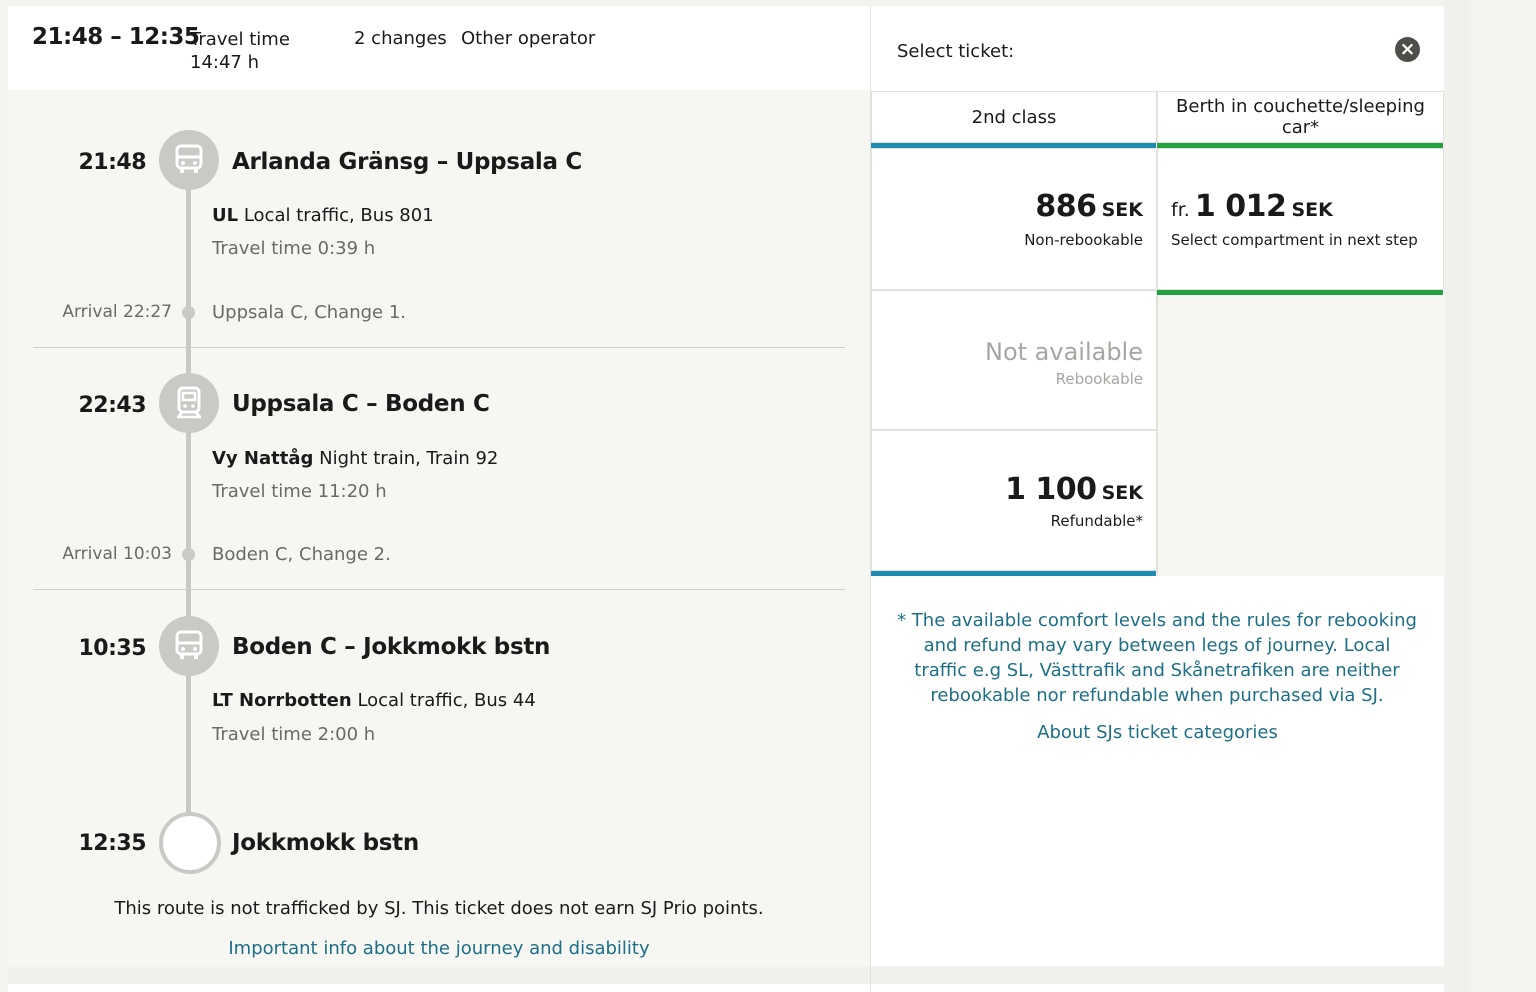 The width and height of the screenshot is (1536, 992). Describe the element at coordinates (1294, 240) in the screenshot. I see `ticket-condition: Select compartment in next step` at that location.